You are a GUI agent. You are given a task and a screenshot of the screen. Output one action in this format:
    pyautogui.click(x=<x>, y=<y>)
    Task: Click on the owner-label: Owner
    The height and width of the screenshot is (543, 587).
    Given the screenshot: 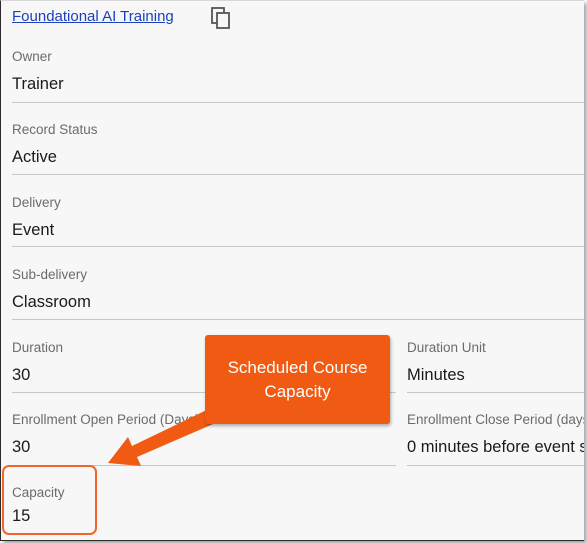 What is the action you would take?
    pyautogui.click(x=32, y=56)
    